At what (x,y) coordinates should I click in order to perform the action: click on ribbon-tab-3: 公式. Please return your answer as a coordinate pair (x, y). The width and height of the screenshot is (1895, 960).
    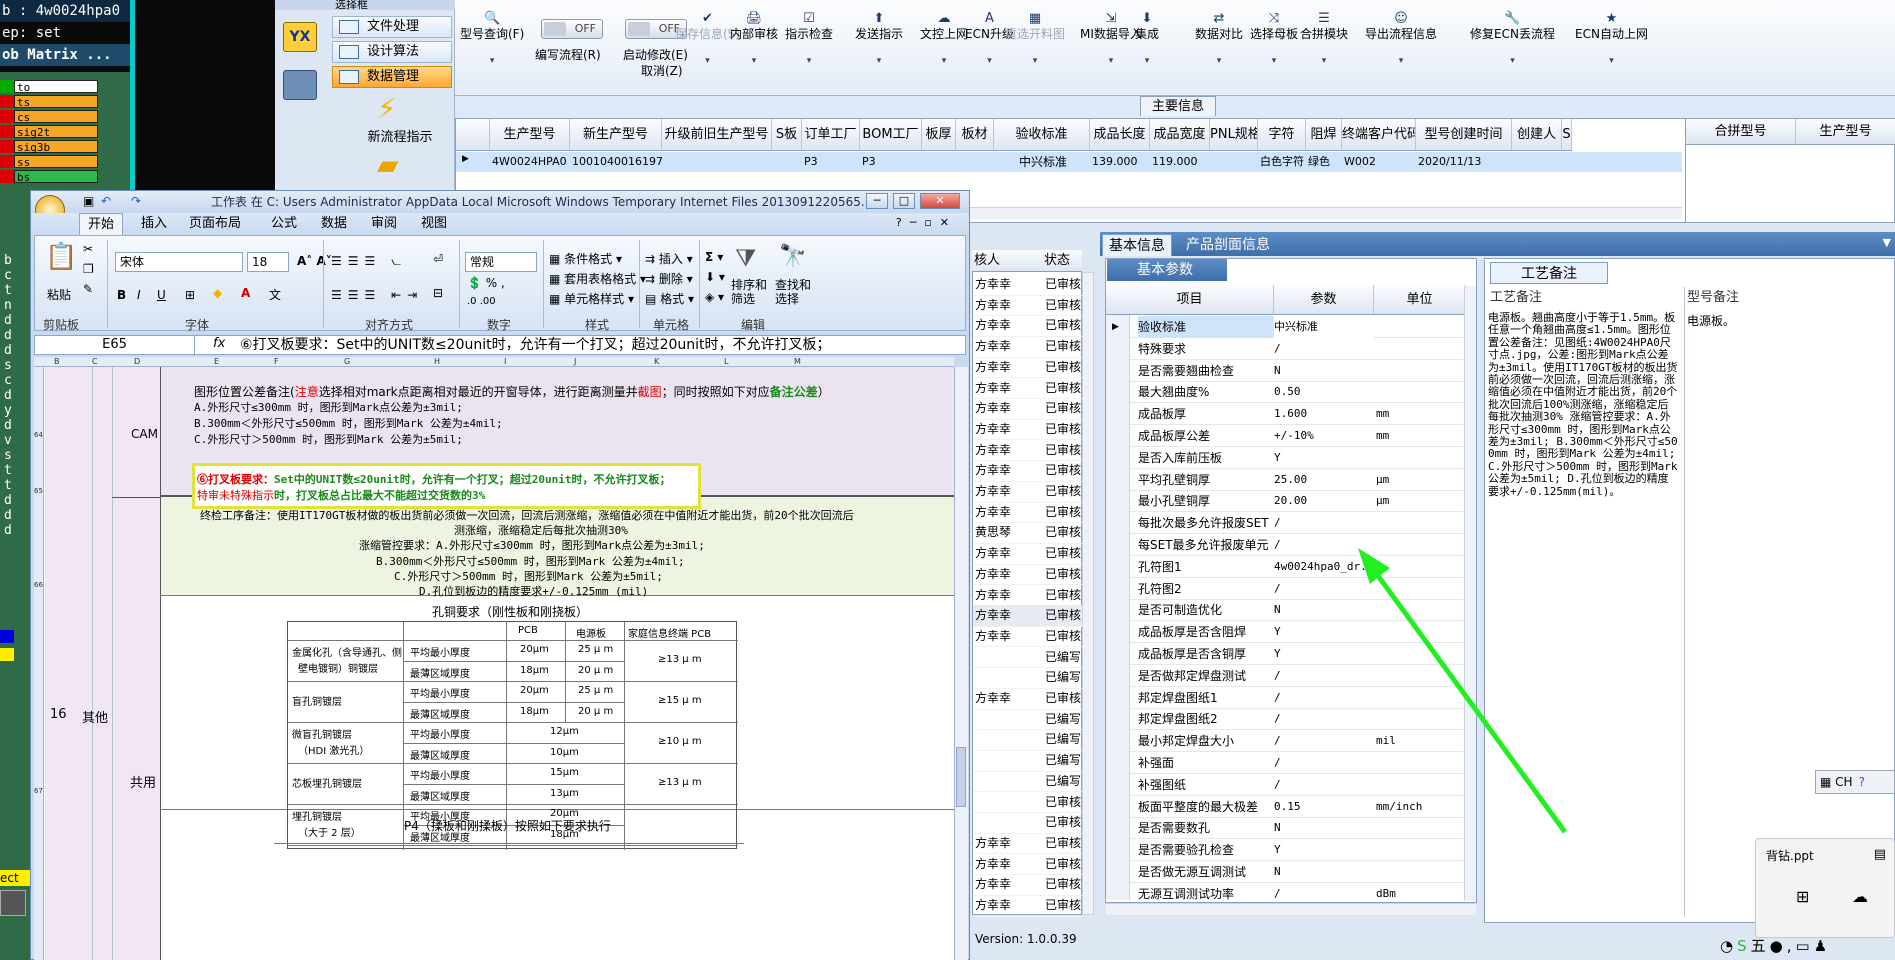
    Looking at the image, I should click on (284, 224).